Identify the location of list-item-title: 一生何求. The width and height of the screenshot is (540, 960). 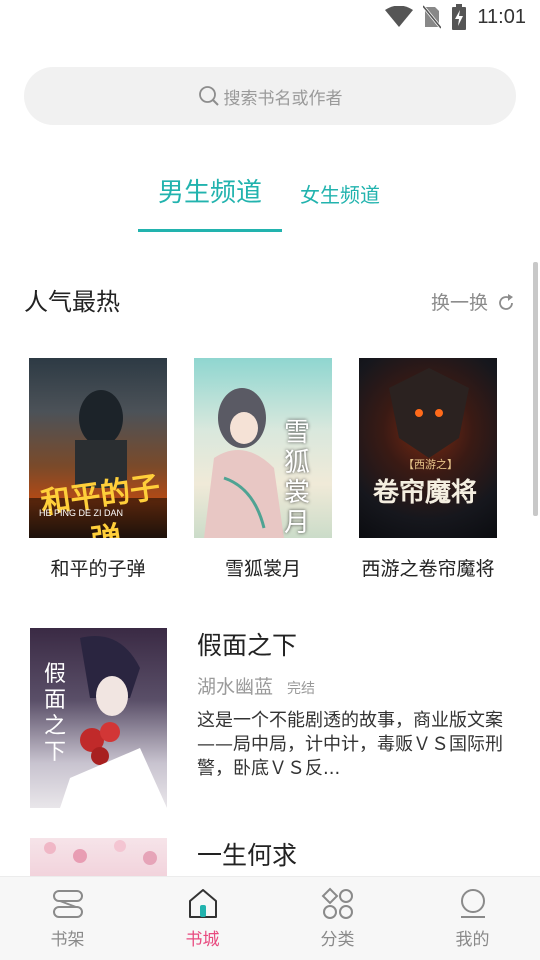
(247, 855).